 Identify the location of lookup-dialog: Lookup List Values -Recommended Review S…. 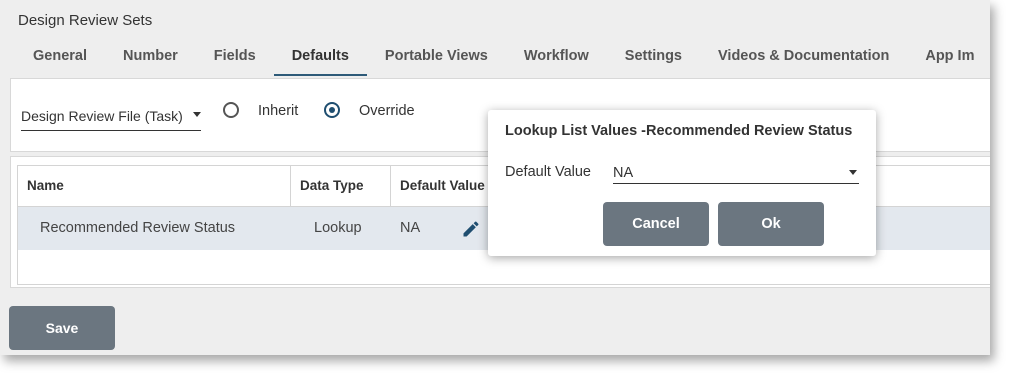
(682, 183).